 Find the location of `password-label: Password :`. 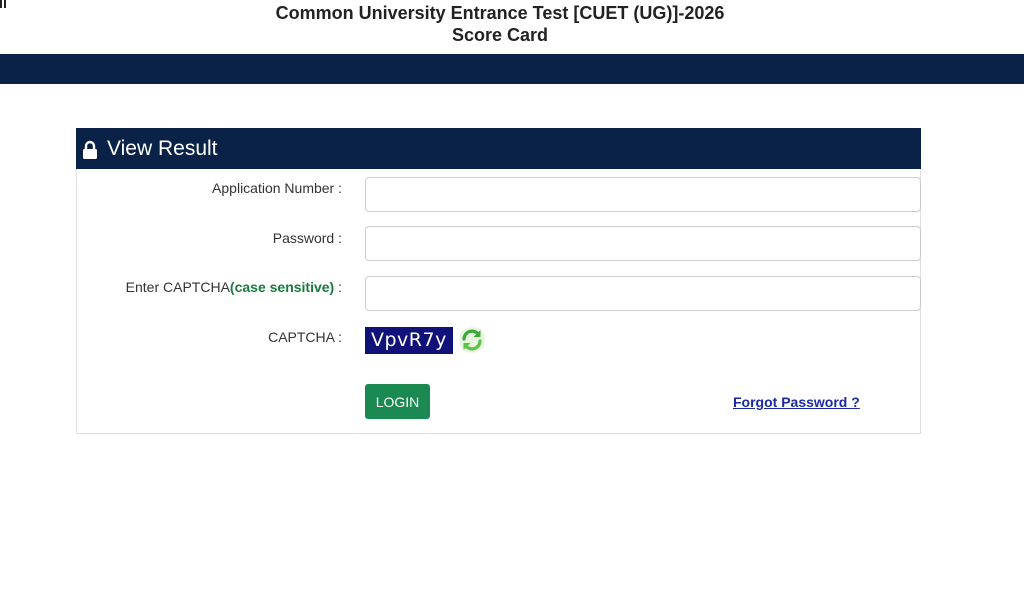

password-label: Password : is located at coordinates (307, 238).